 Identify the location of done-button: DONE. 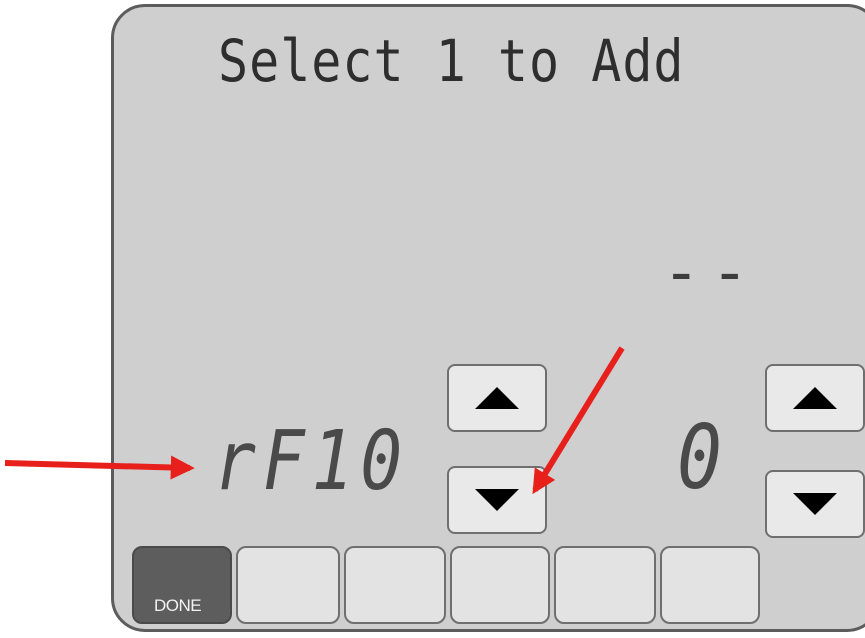
(182, 585).